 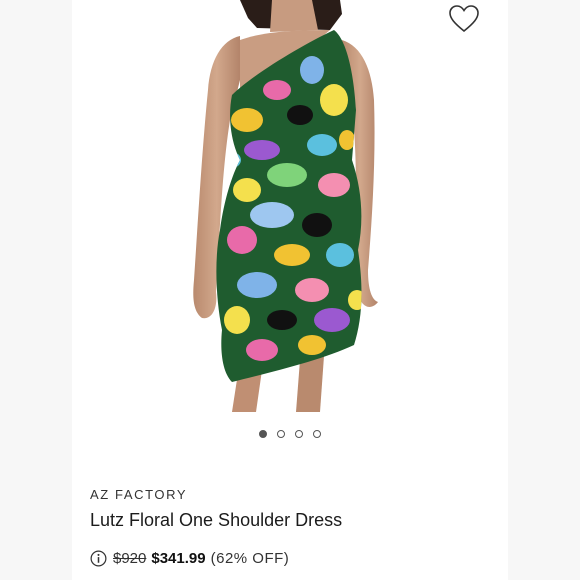 I want to click on info-circle-icon, so click(x=98, y=558).